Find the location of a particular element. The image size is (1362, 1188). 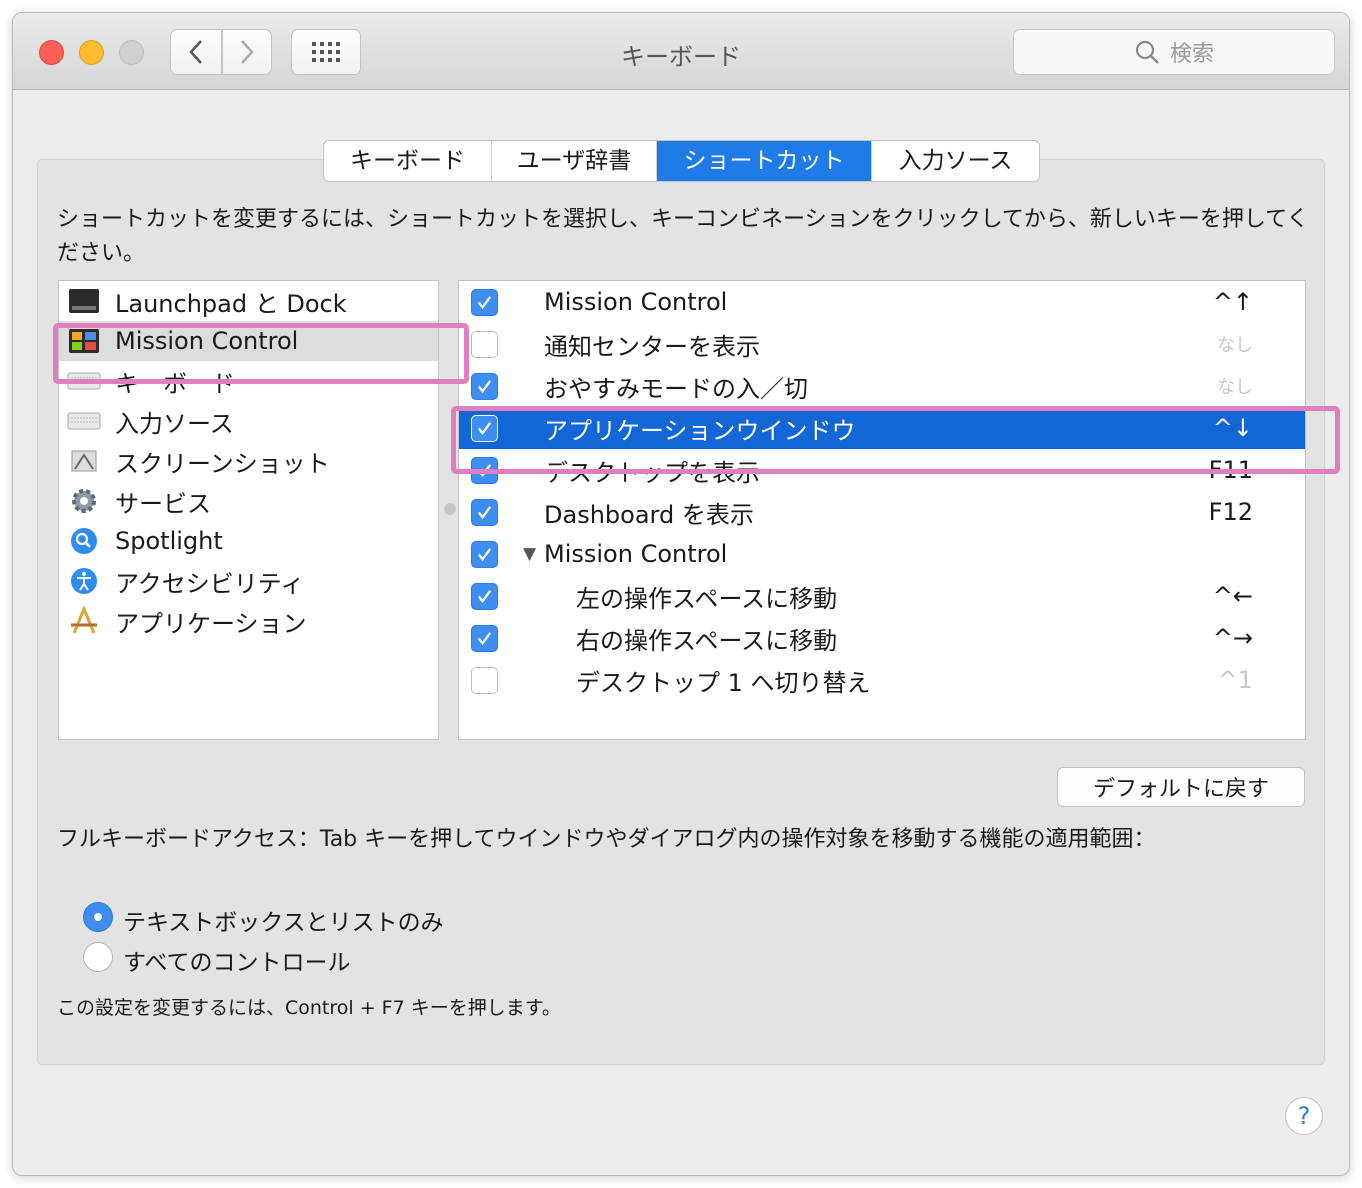

annotation-highlight-category is located at coordinates (261, 353).